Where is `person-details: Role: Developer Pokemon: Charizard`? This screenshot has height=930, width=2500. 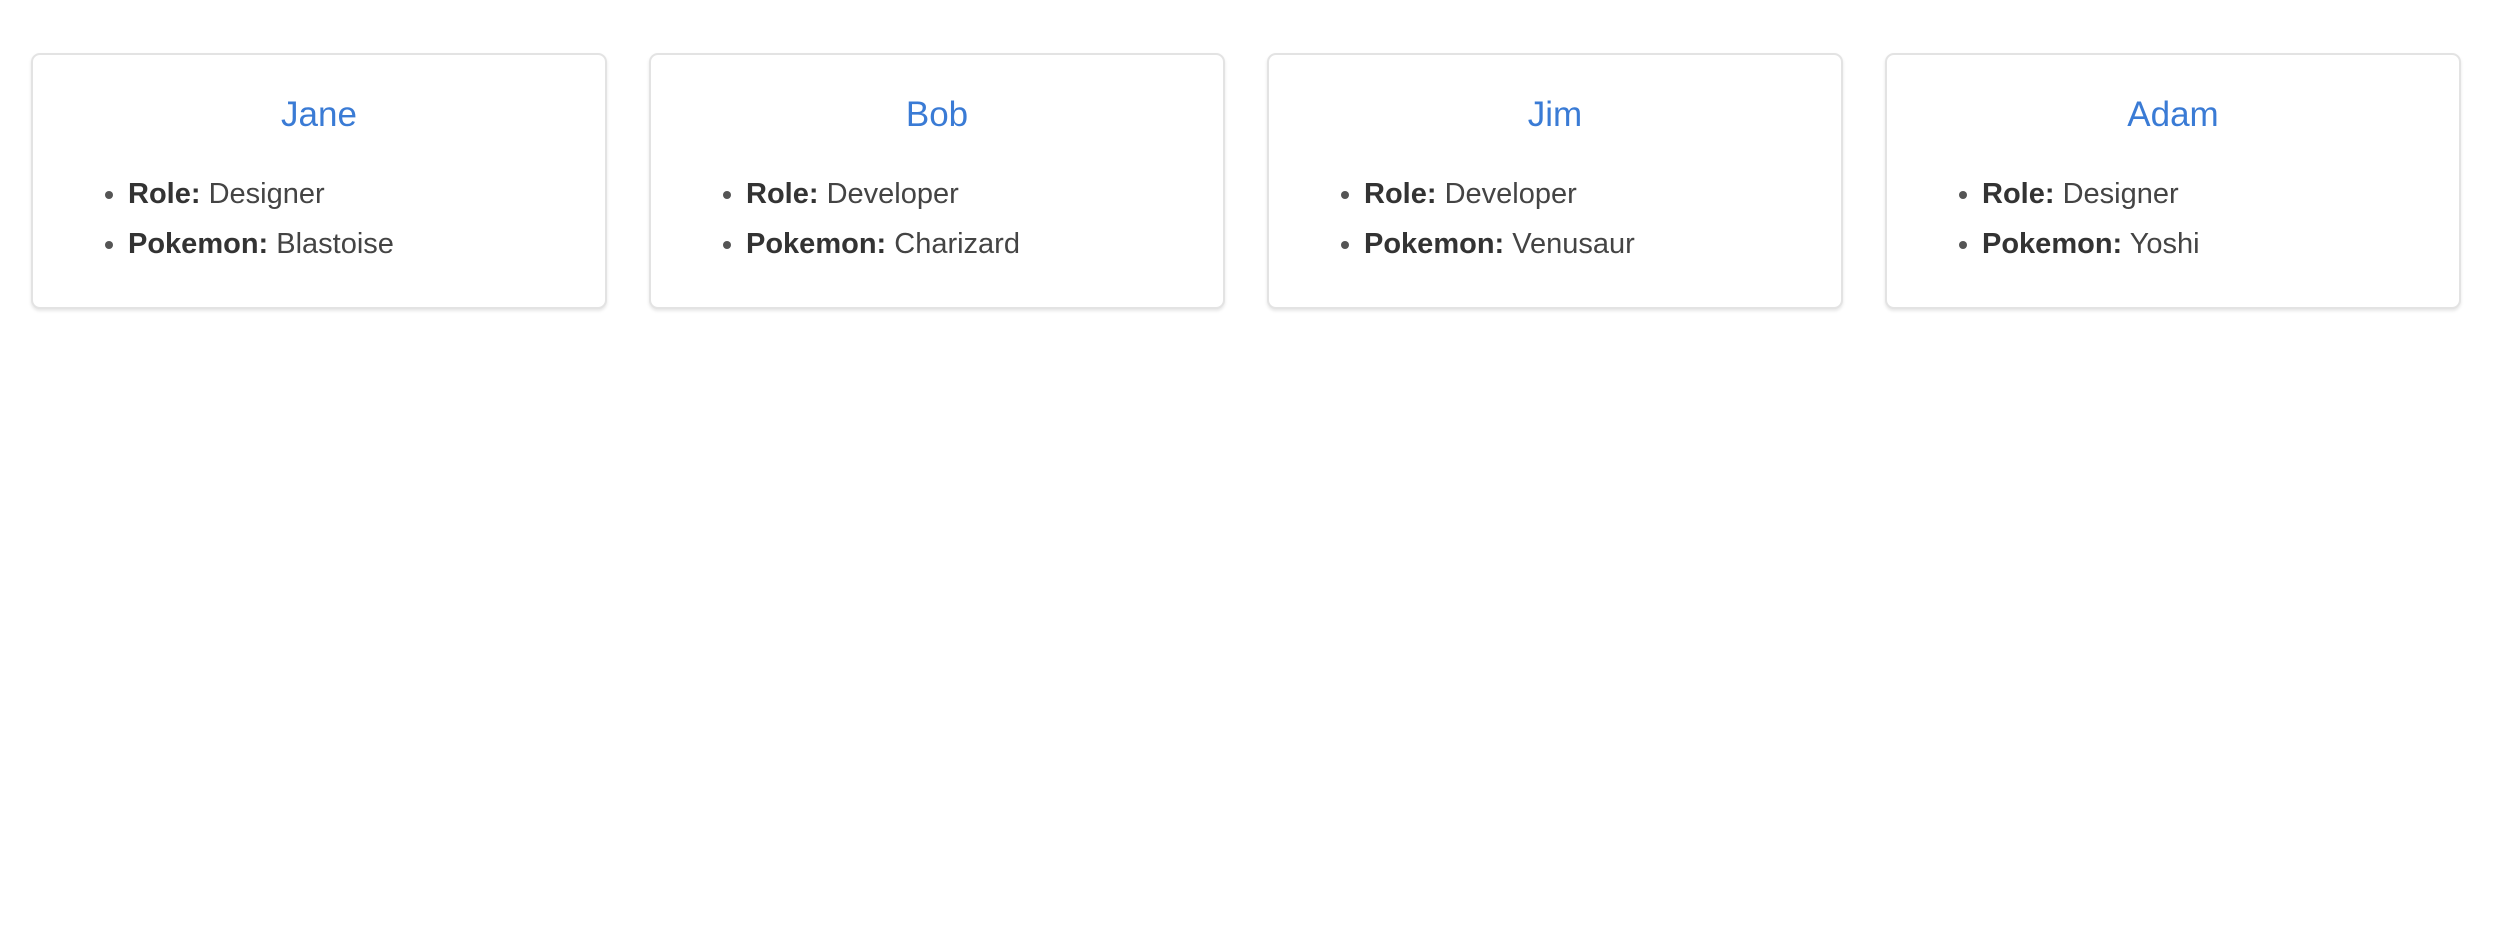
person-details: Role: Developer Pokemon: Charizard is located at coordinates (937, 219).